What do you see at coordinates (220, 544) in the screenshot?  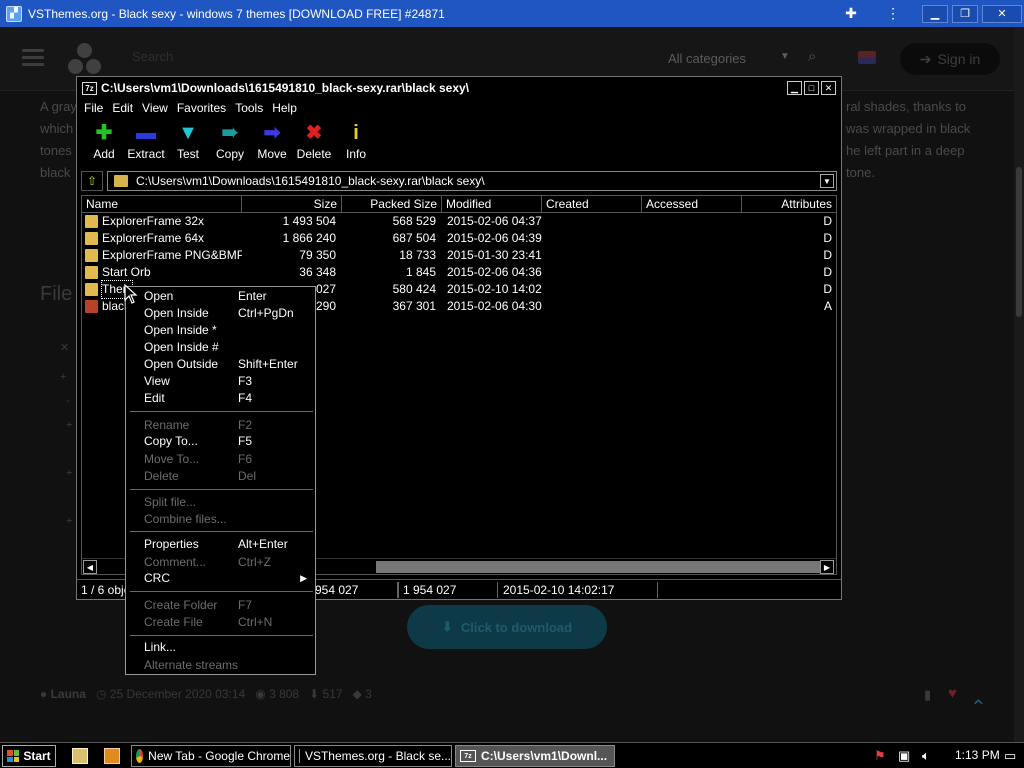 I see `menu-item-properties: Properties Alt+Enter` at bounding box center [220, 544].